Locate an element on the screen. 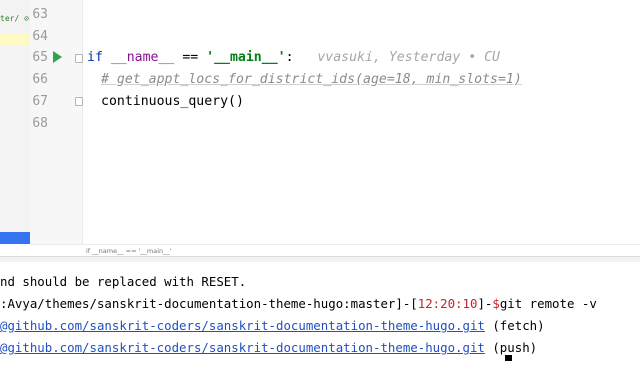  git-blame-annotation: vvasuki, Yesterday • CU is located at coordinates (408, 57).